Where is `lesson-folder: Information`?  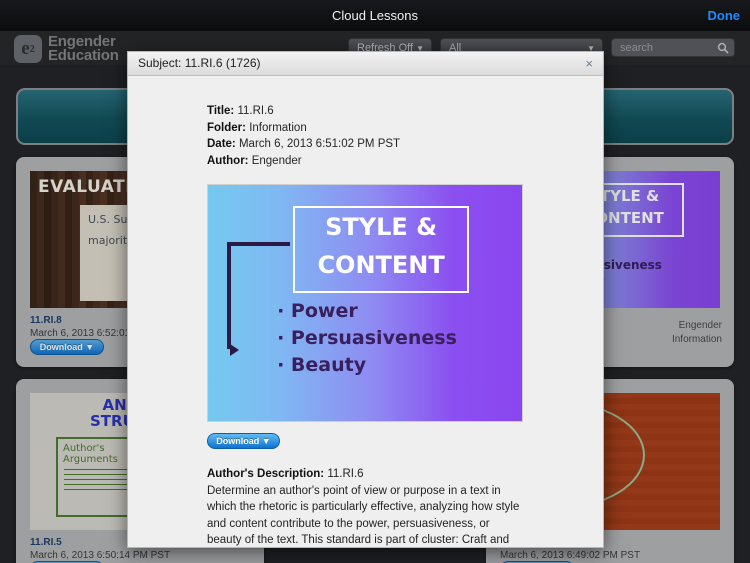 lesson-folder: Information is located at coordinates (696, 339).